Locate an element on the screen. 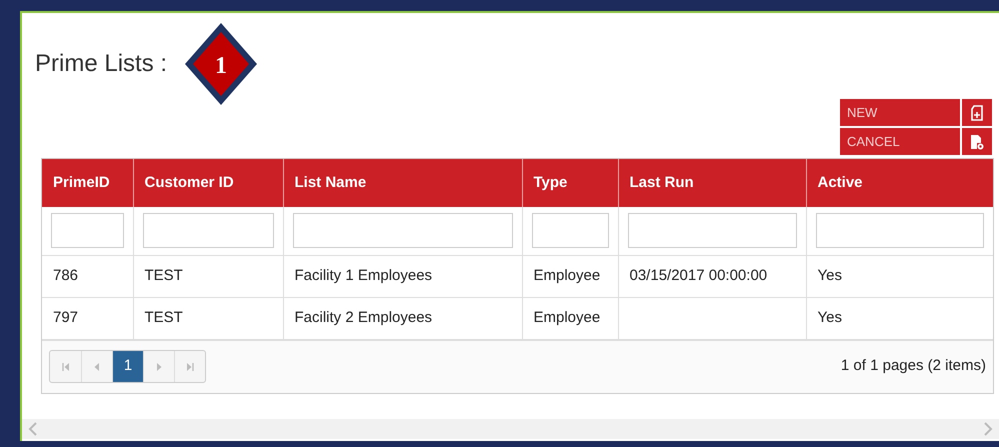 This screenshot has height=447, width=999. column-header: PrimeID is located at coordinates (87, 183).